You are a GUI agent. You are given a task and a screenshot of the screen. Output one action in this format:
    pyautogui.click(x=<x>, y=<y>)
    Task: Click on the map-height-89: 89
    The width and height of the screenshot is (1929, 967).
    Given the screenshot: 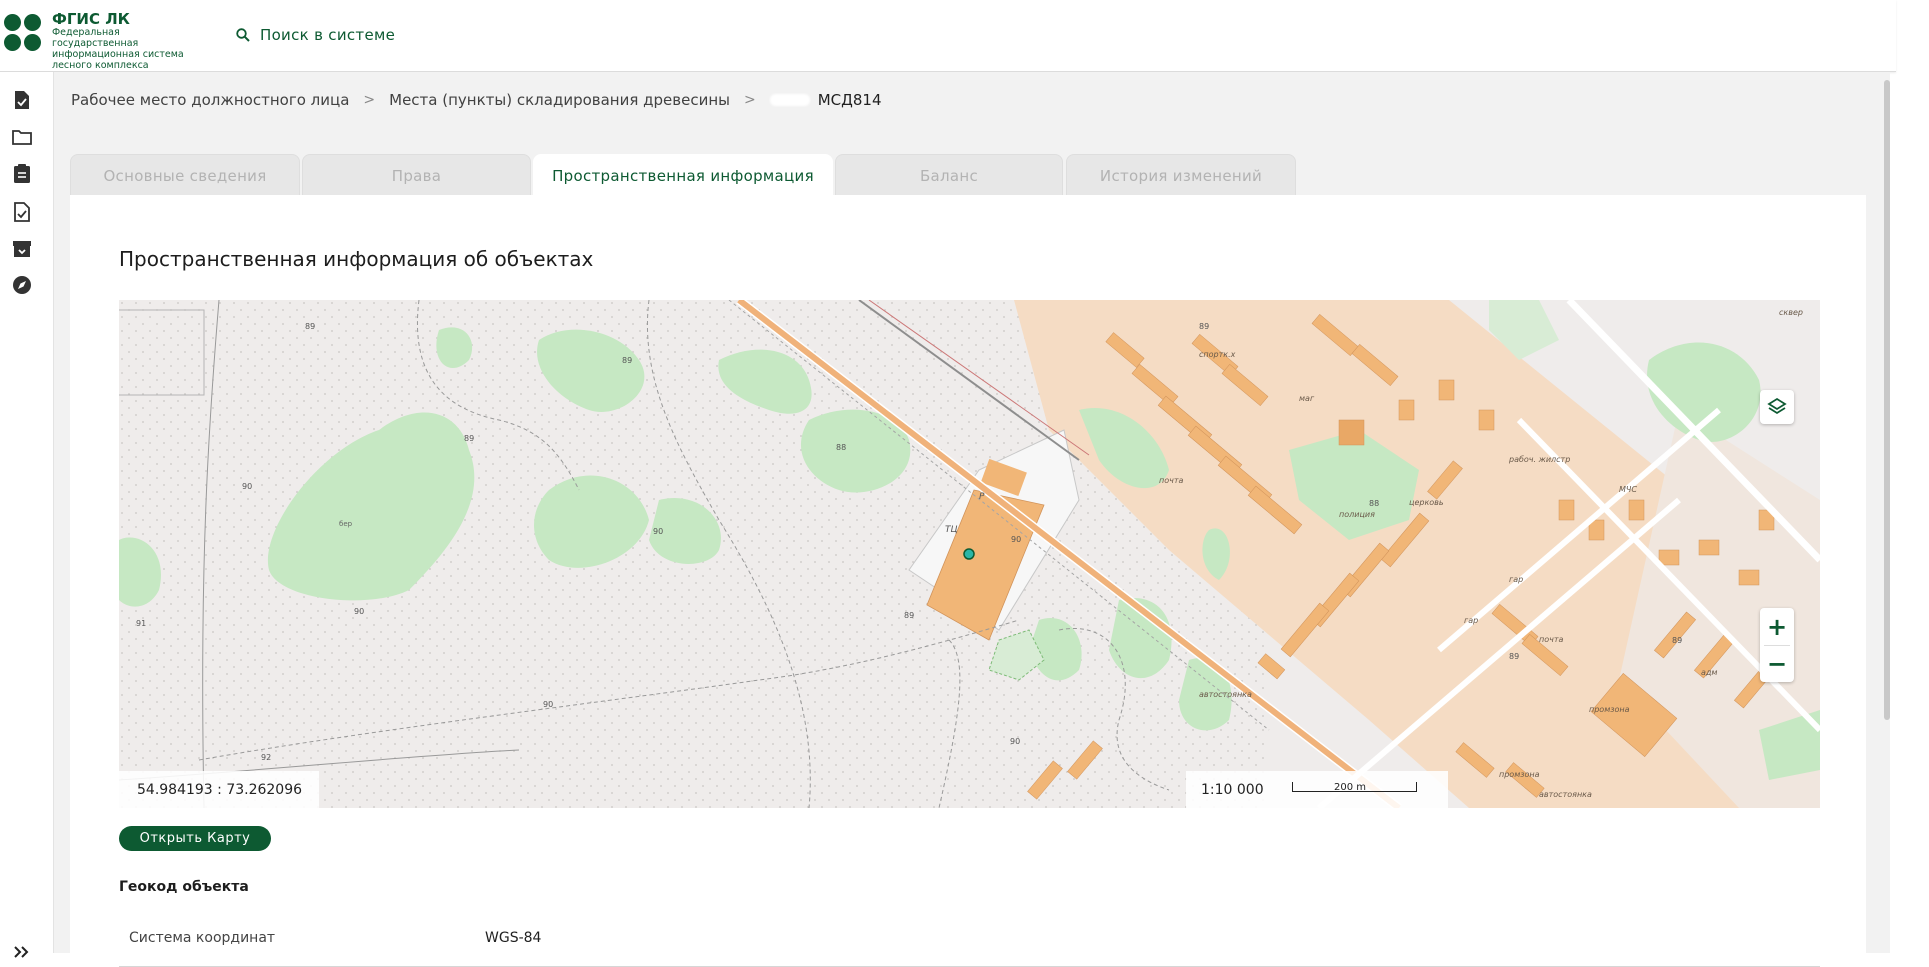 What is the action you would take?
    pyautogui.click(x=310, y=326)
    